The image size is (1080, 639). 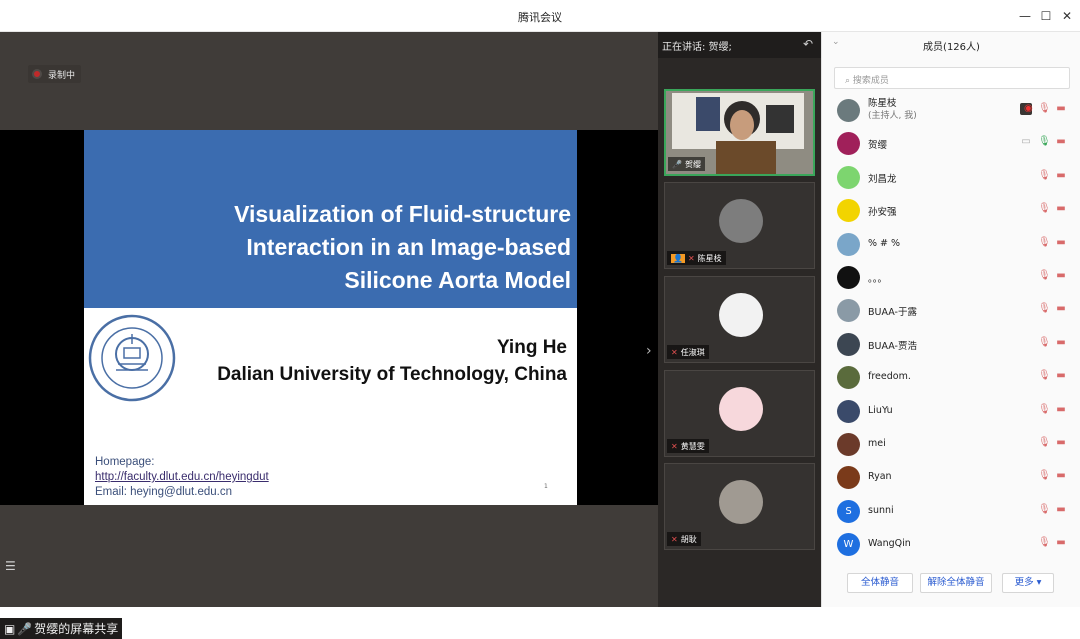 I want to click on chevron-down-icon: ⌄, so click(x=836, y=42).